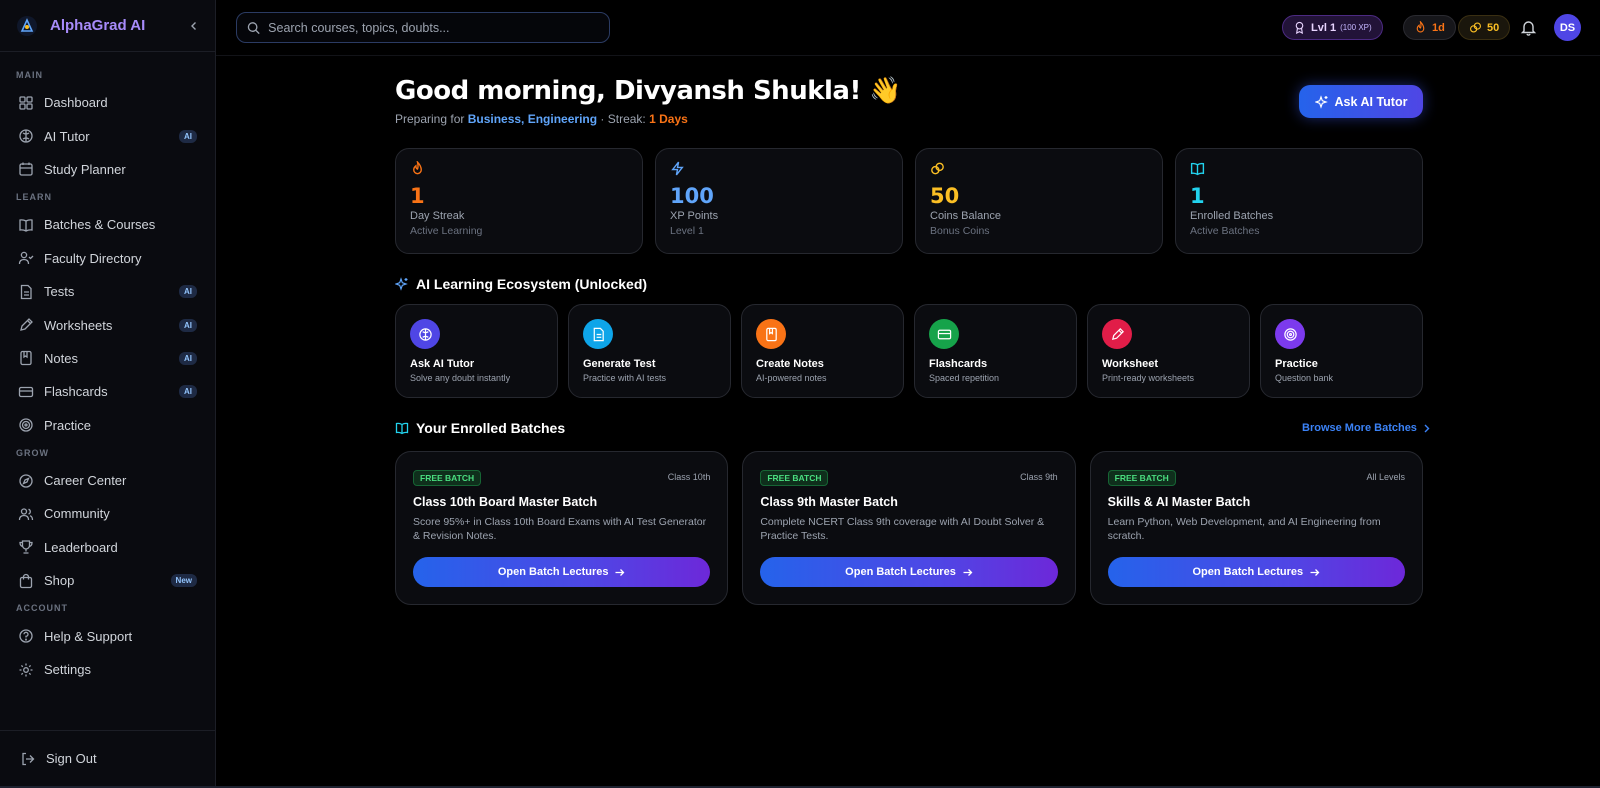 The image size is (1600, 788). What do you see at coordinates (78, 325) in the screenshot?
I see `sidebar-item-label: Worksheets` at bounding box center [78, 325].